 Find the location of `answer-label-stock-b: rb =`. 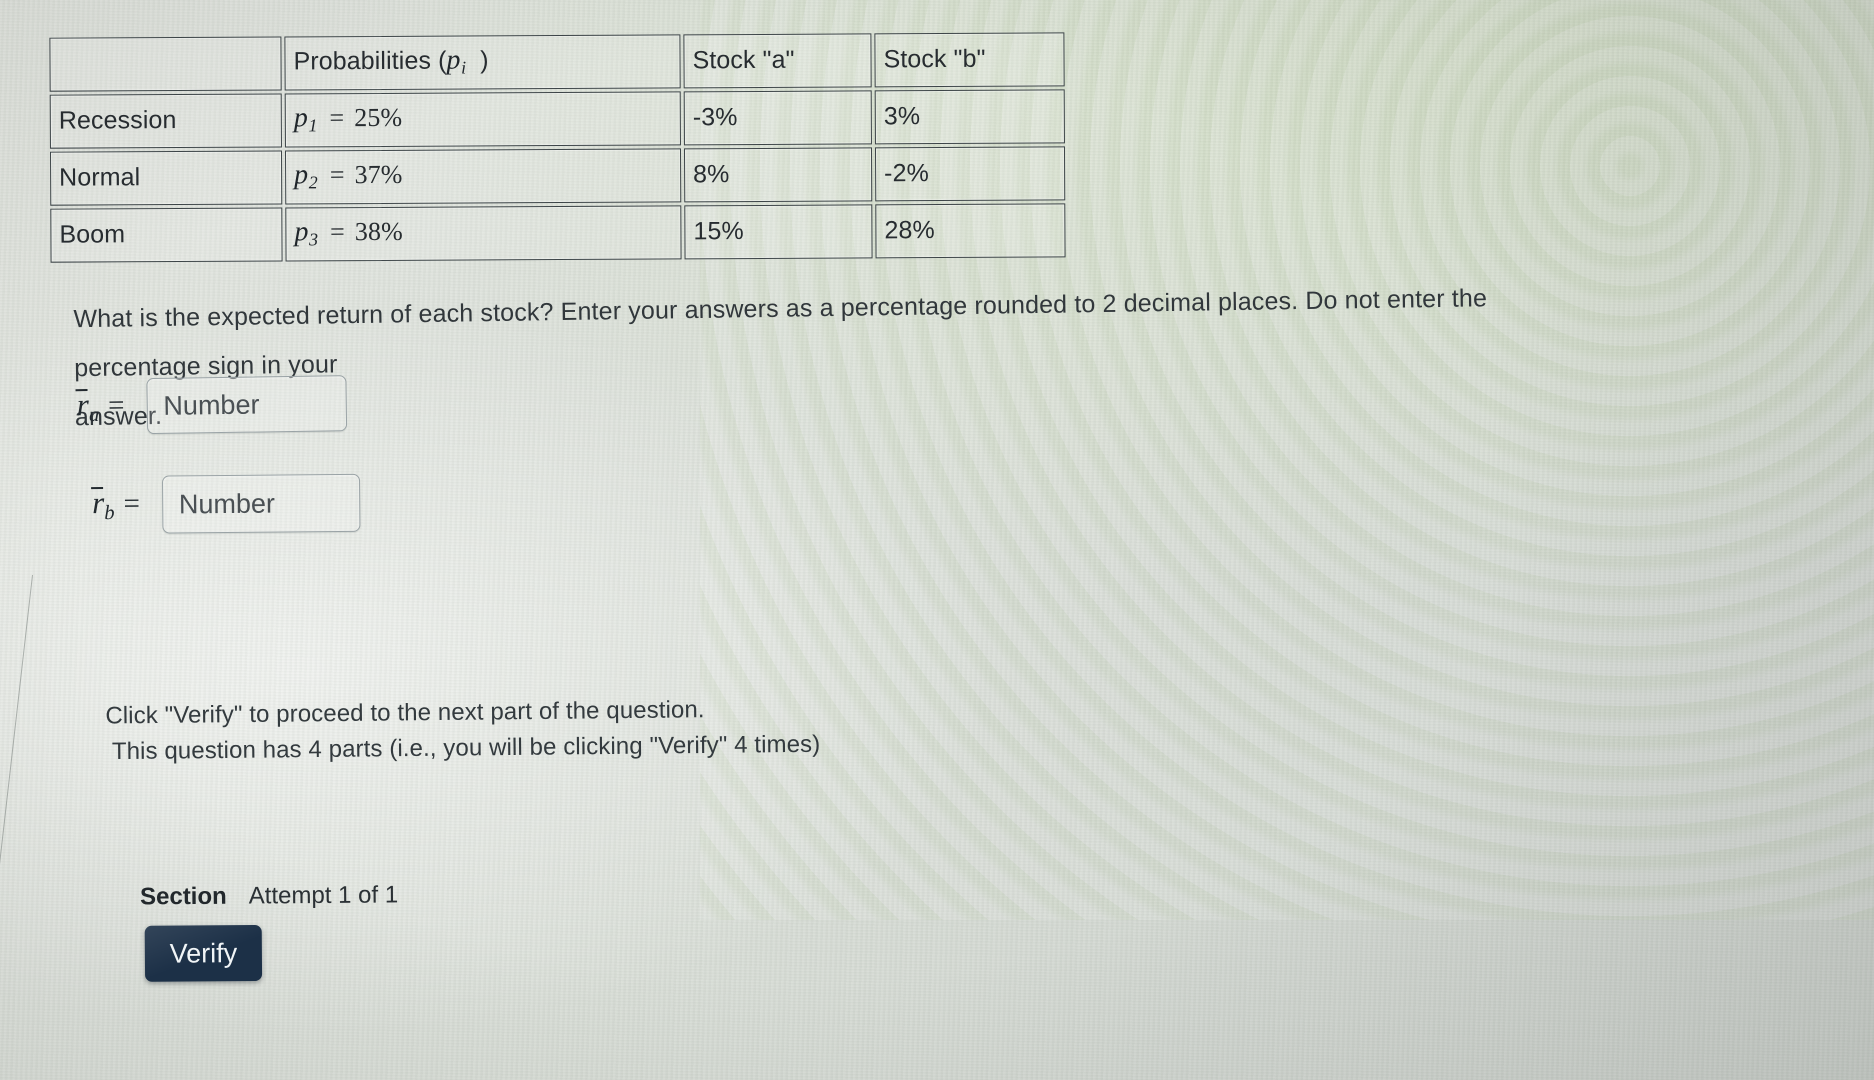

answer-label-stock-b: rb = is located at coordinates (116, 505).